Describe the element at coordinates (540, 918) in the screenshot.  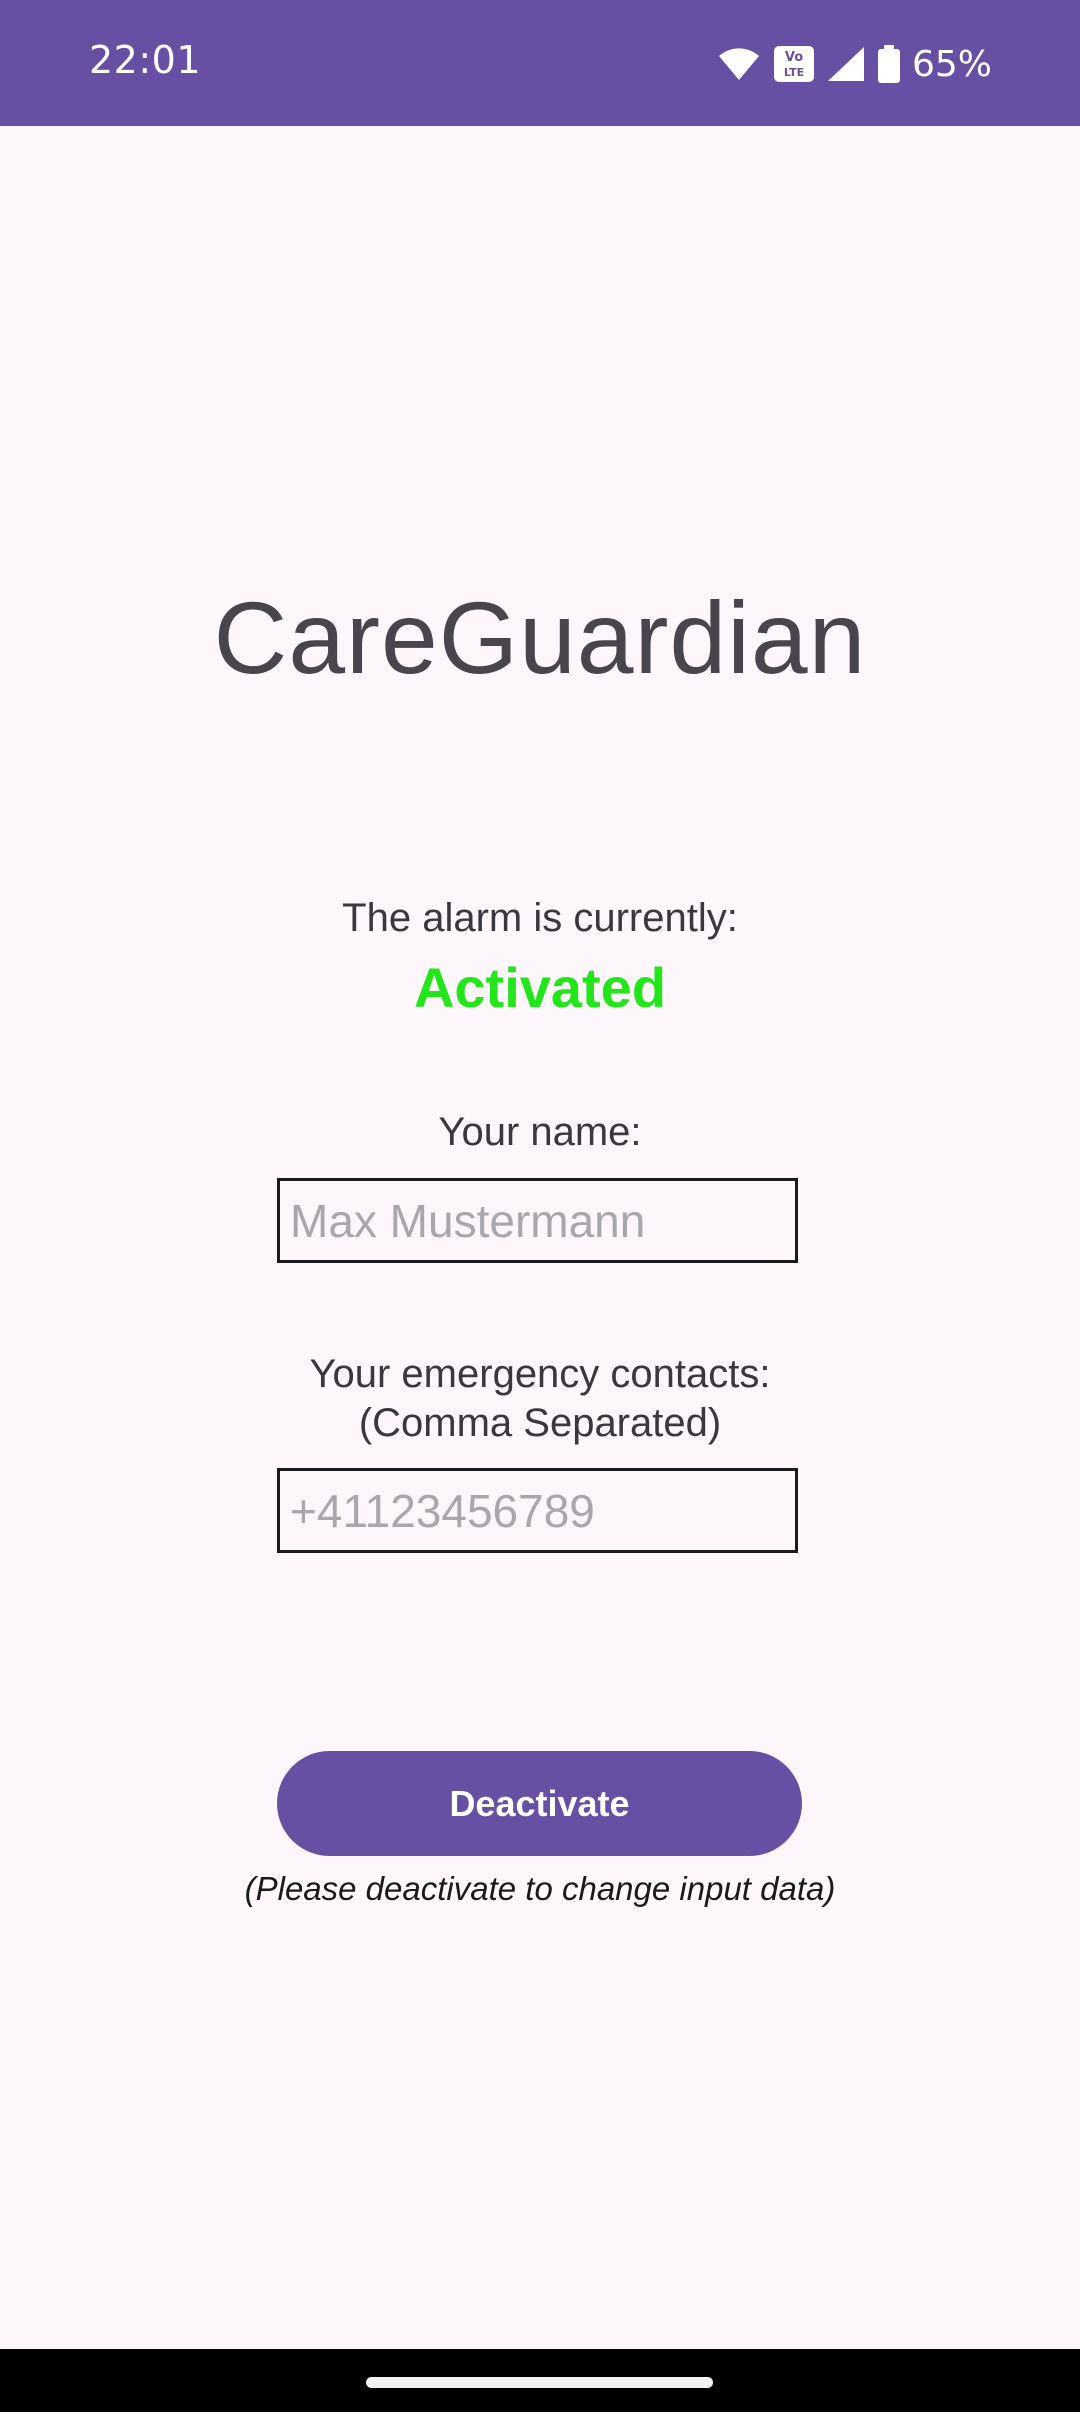
I see `alarm-label: The alarm is currently:` at that location.